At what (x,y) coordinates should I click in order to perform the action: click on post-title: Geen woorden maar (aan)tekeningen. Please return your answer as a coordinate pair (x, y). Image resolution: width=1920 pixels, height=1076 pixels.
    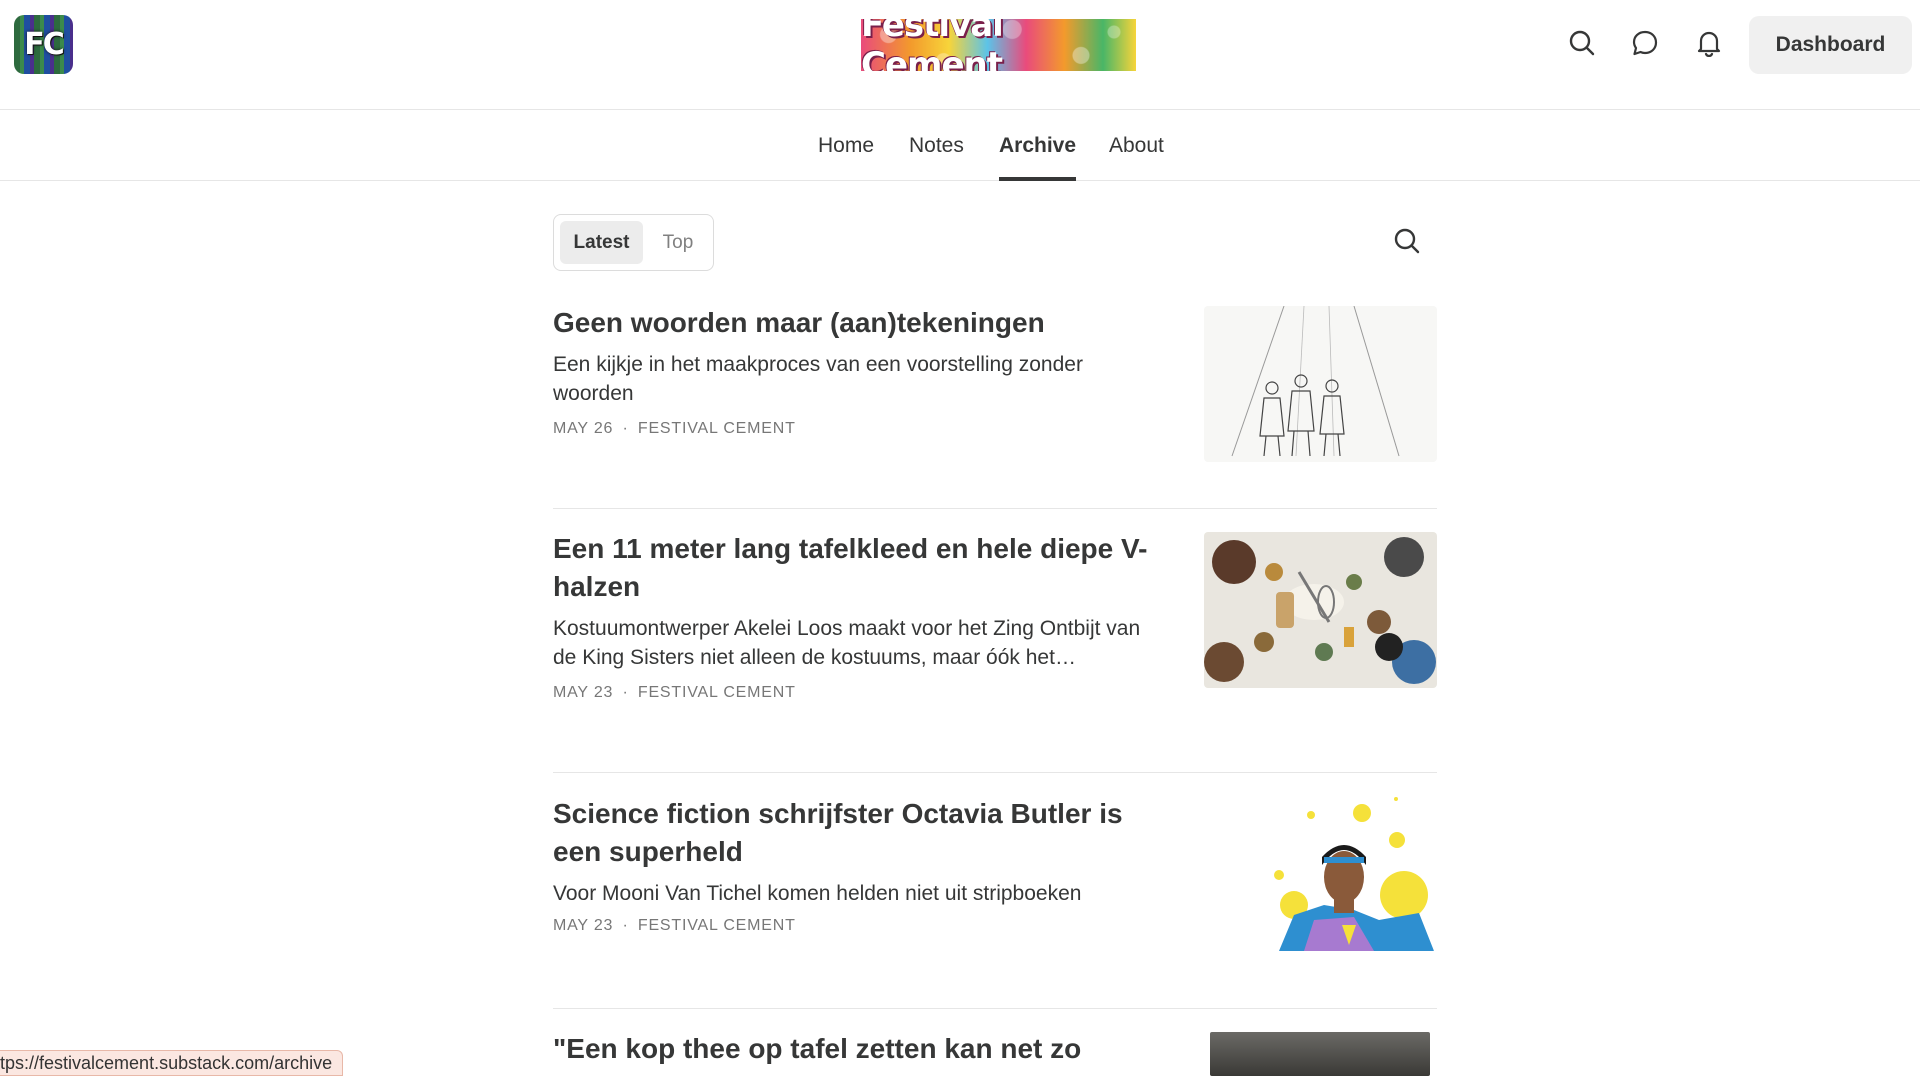
    Looking at the image, I should click on (863, 323).